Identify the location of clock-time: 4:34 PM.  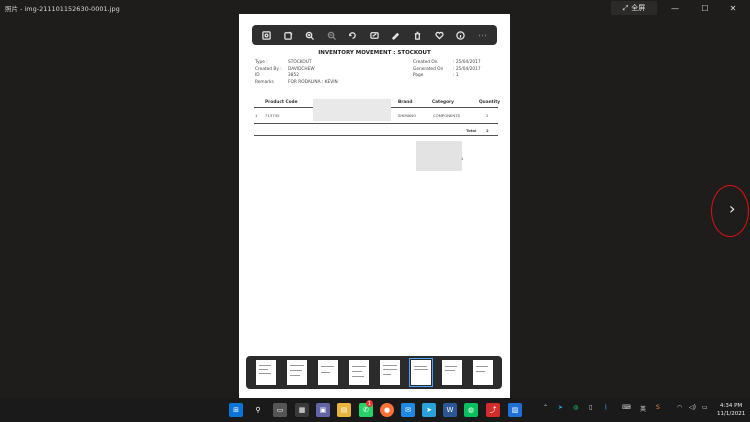
(731, 406).